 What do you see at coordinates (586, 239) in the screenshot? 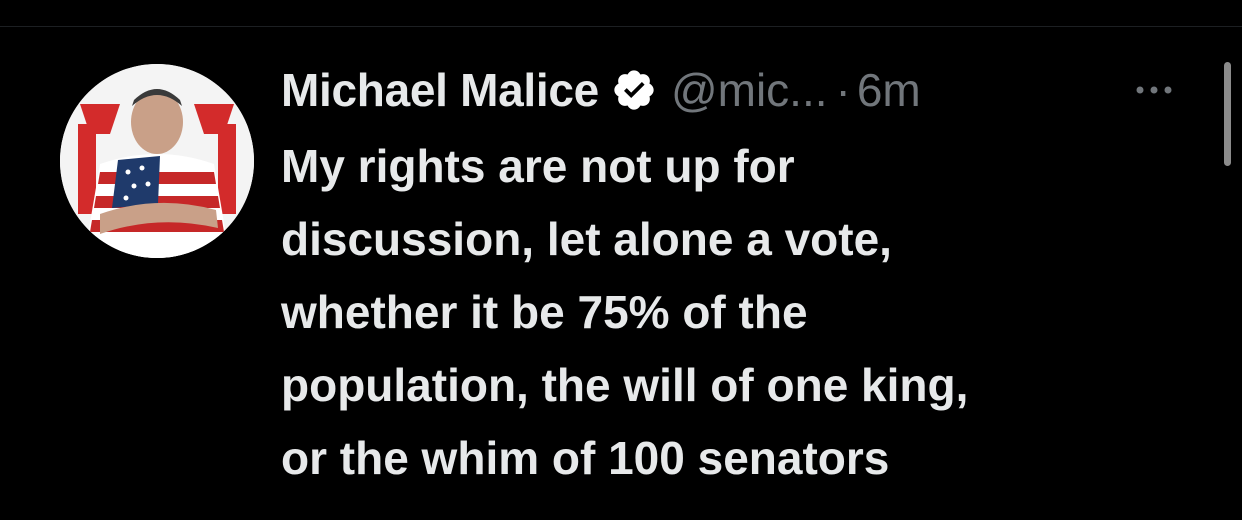
I see `tweet-text-line: discussion, let alone a vote,` at bounding box center [586, 239].